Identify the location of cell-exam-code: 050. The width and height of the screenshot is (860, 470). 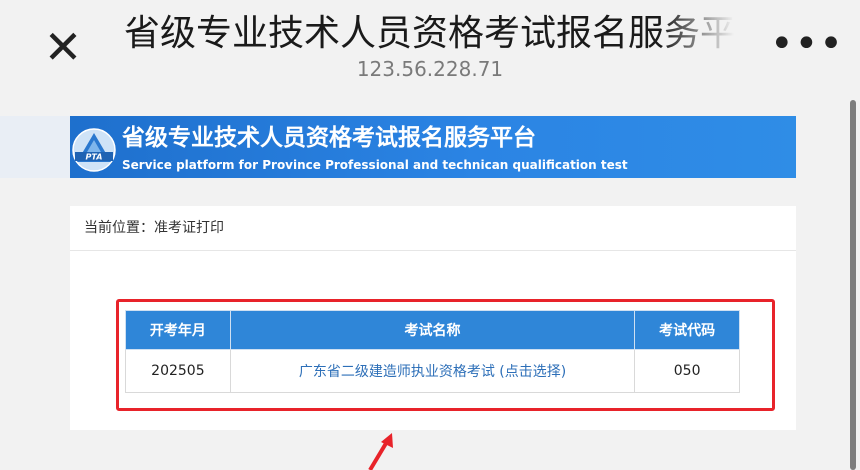
(687, 371).